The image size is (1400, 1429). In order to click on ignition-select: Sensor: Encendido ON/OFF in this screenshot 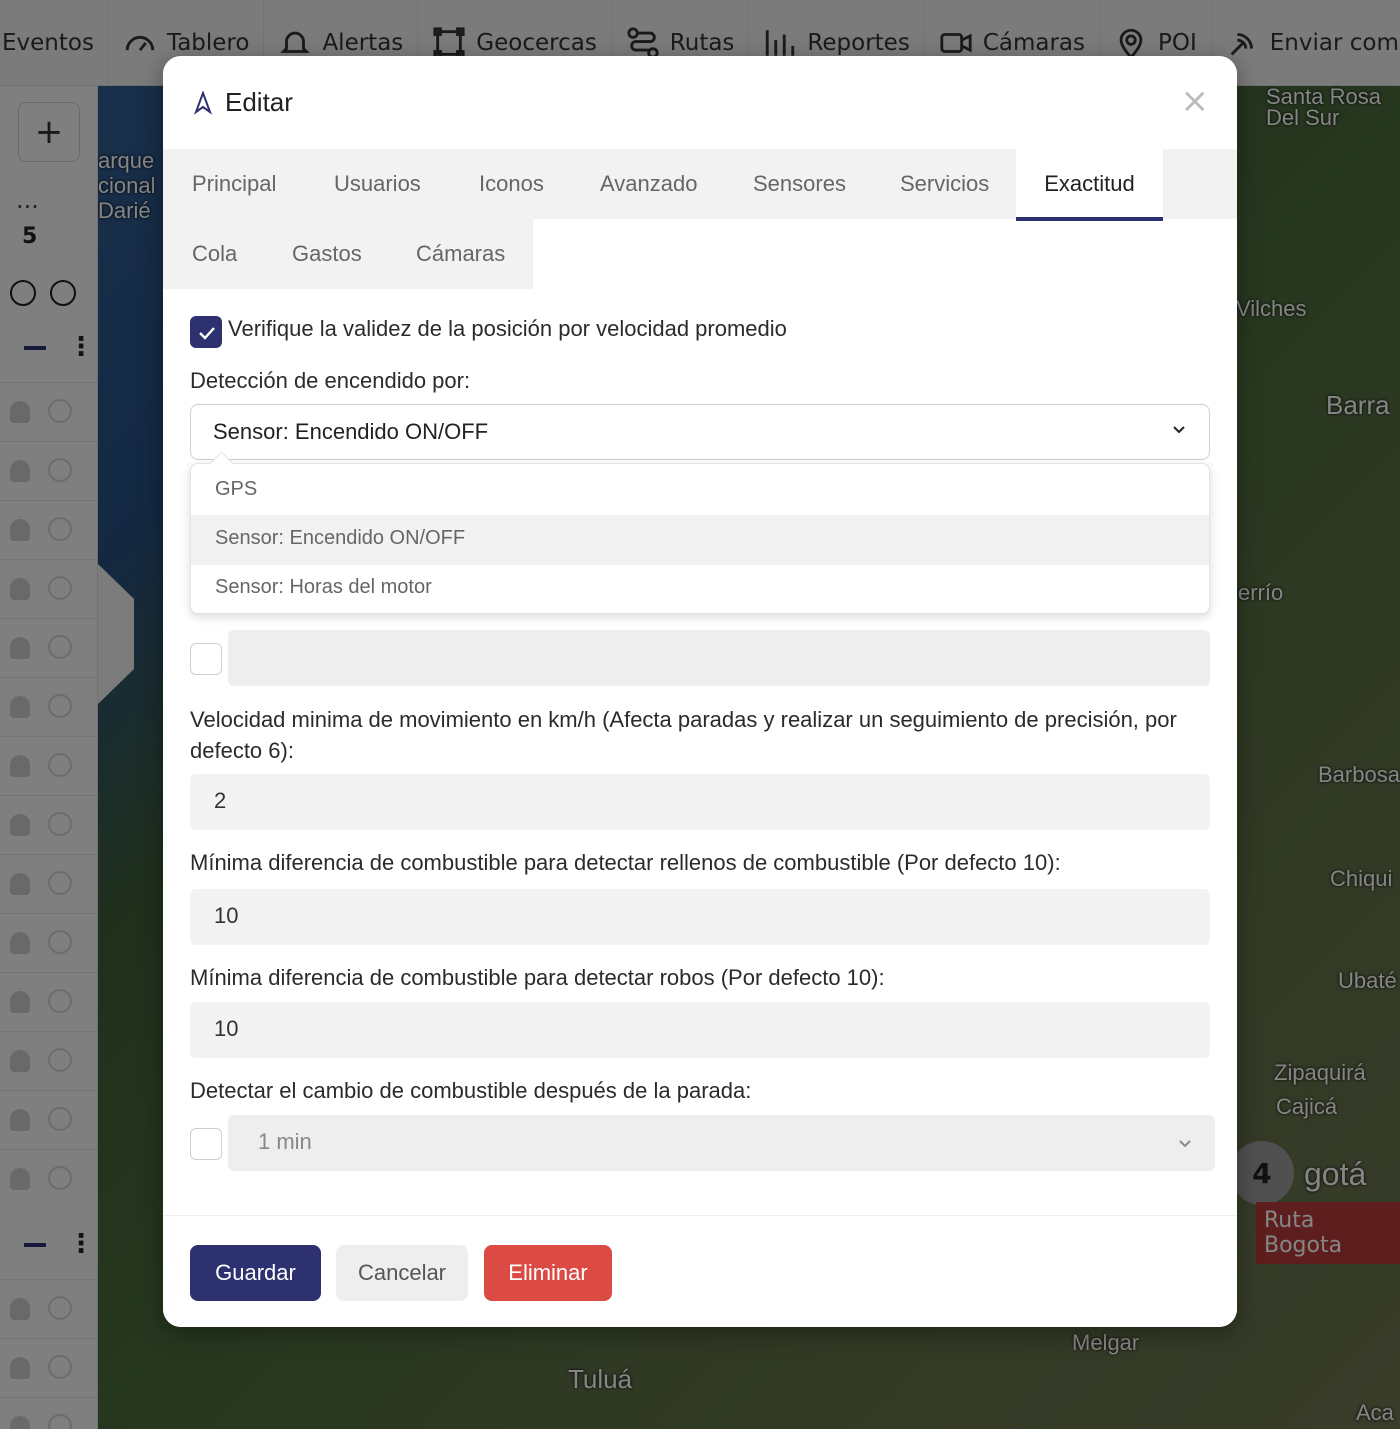, I will do `click(700, 432)`.